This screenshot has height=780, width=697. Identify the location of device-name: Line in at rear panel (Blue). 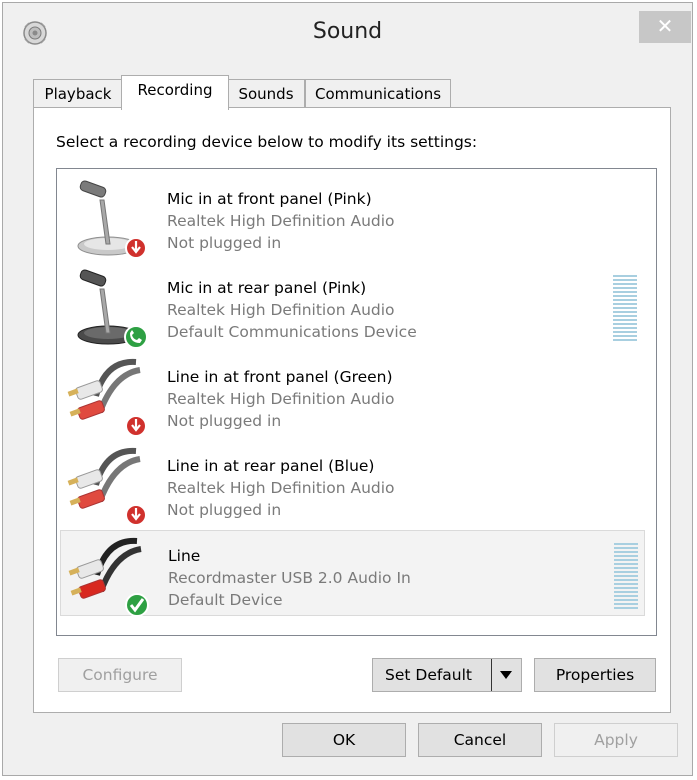
(271, 466).